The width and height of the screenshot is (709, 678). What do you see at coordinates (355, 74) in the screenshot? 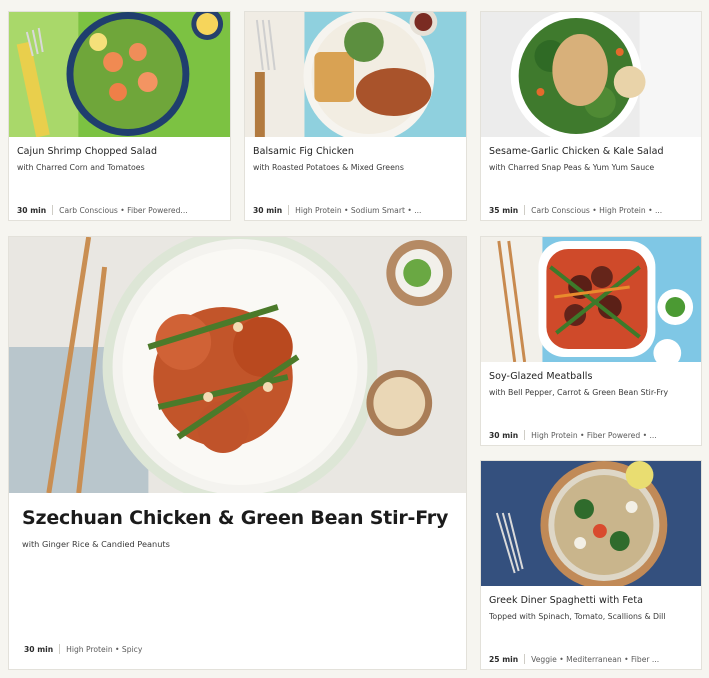
I see `fig-chicken-photo` at bounding box center [355, 74].